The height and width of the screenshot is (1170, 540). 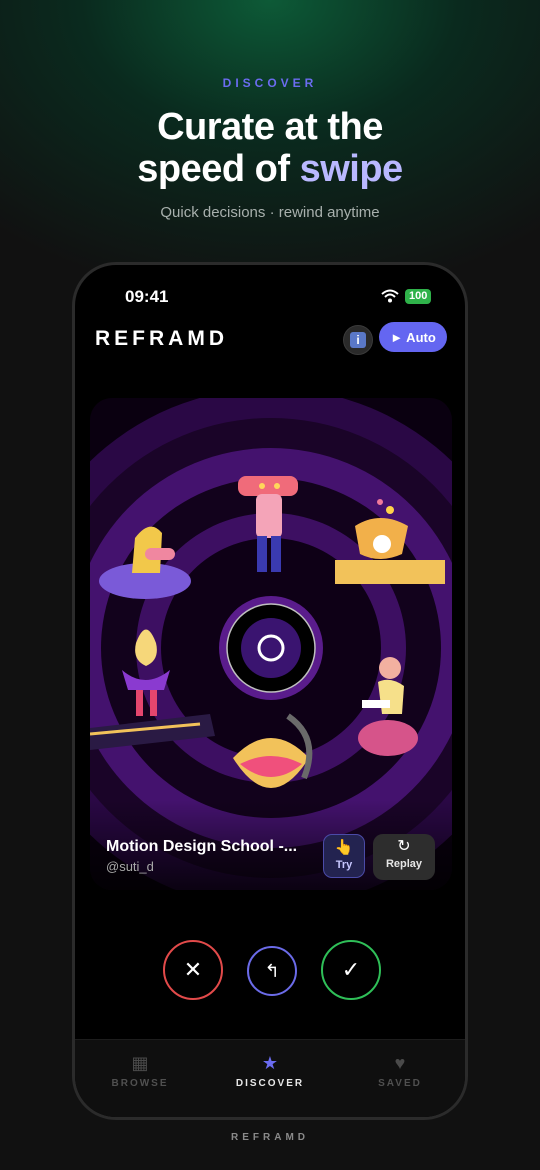 I want to click on tab-browse: ▦ BROWSE, so click(x=140, y=1070).